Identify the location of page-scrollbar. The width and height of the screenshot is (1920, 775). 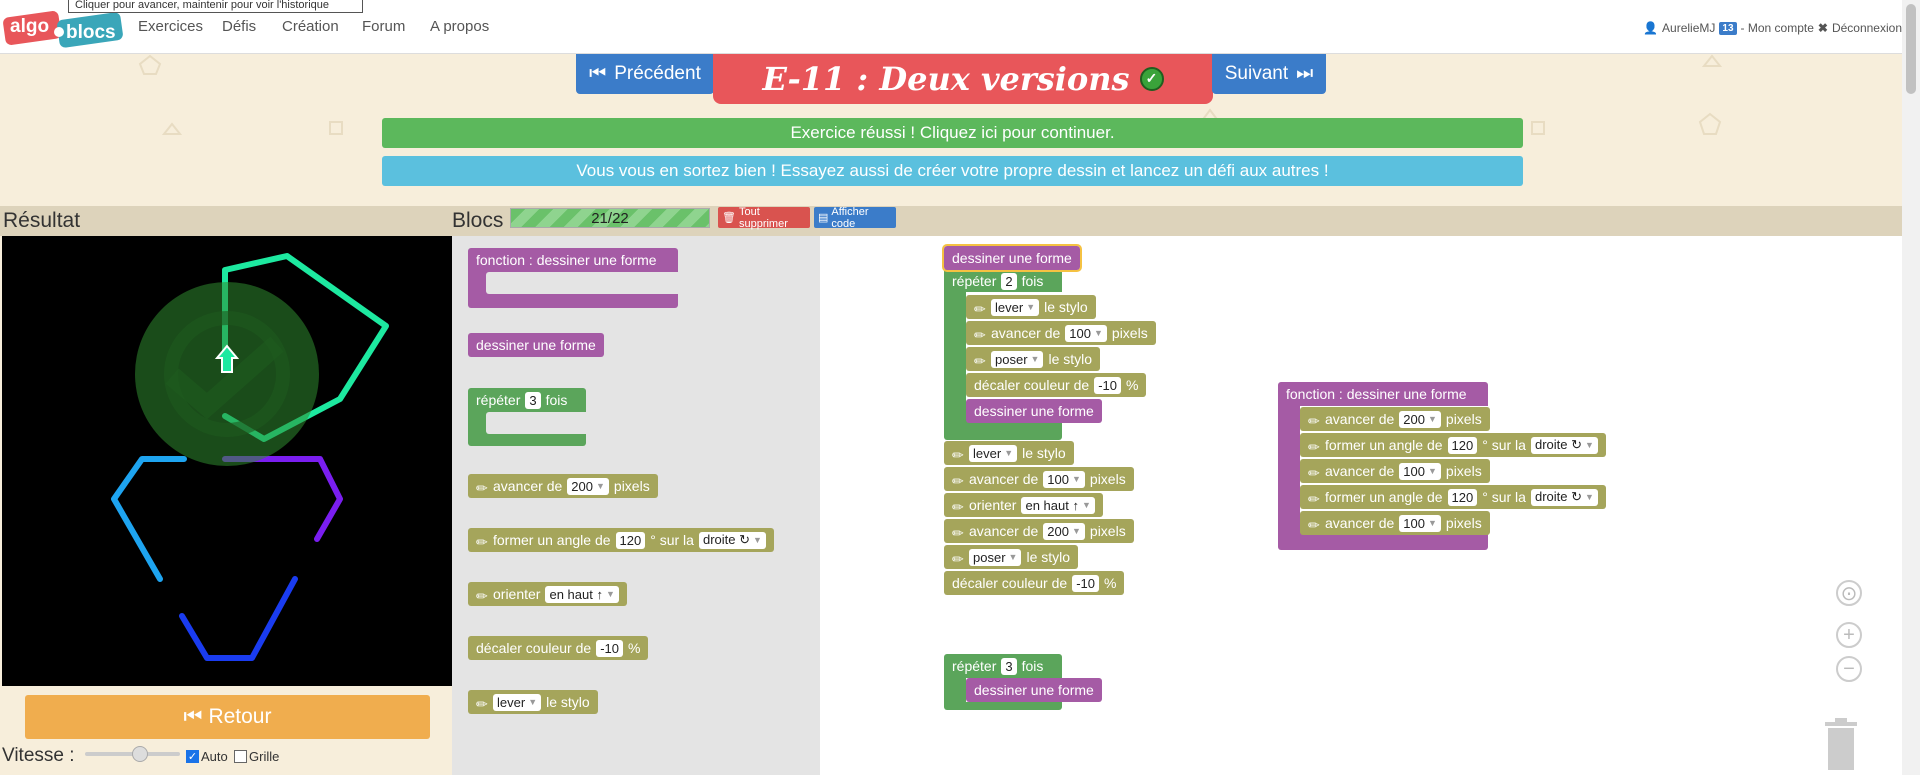
(1911, 387).